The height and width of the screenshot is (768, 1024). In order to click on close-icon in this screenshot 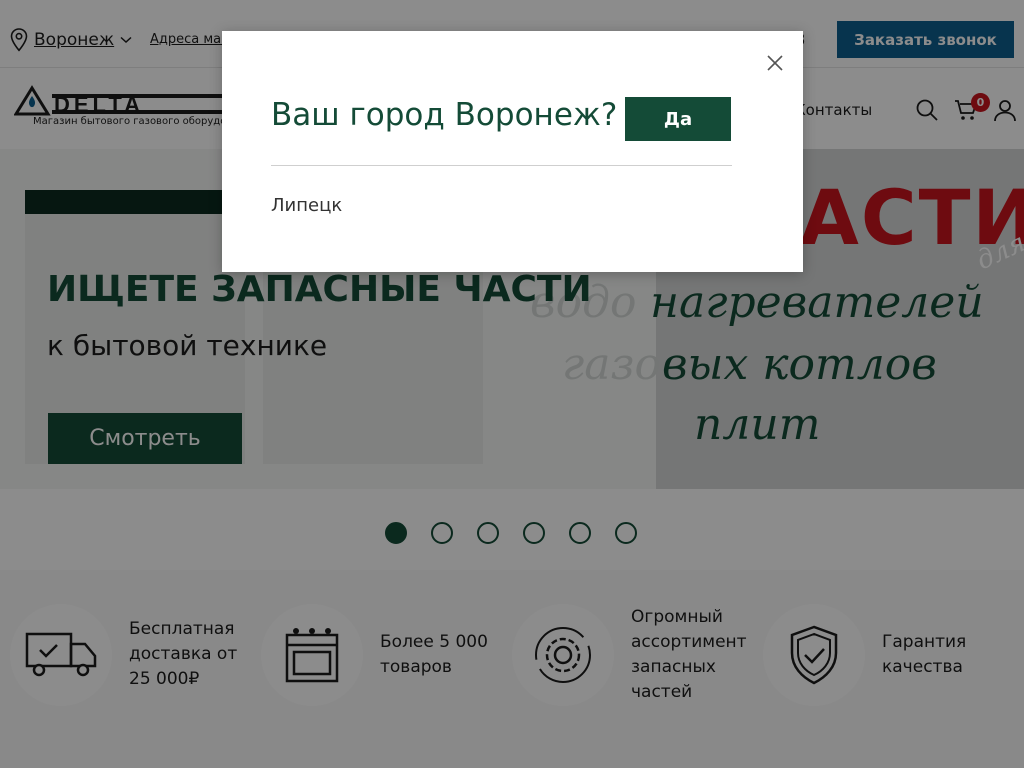, I will do `click(775, 63)`.